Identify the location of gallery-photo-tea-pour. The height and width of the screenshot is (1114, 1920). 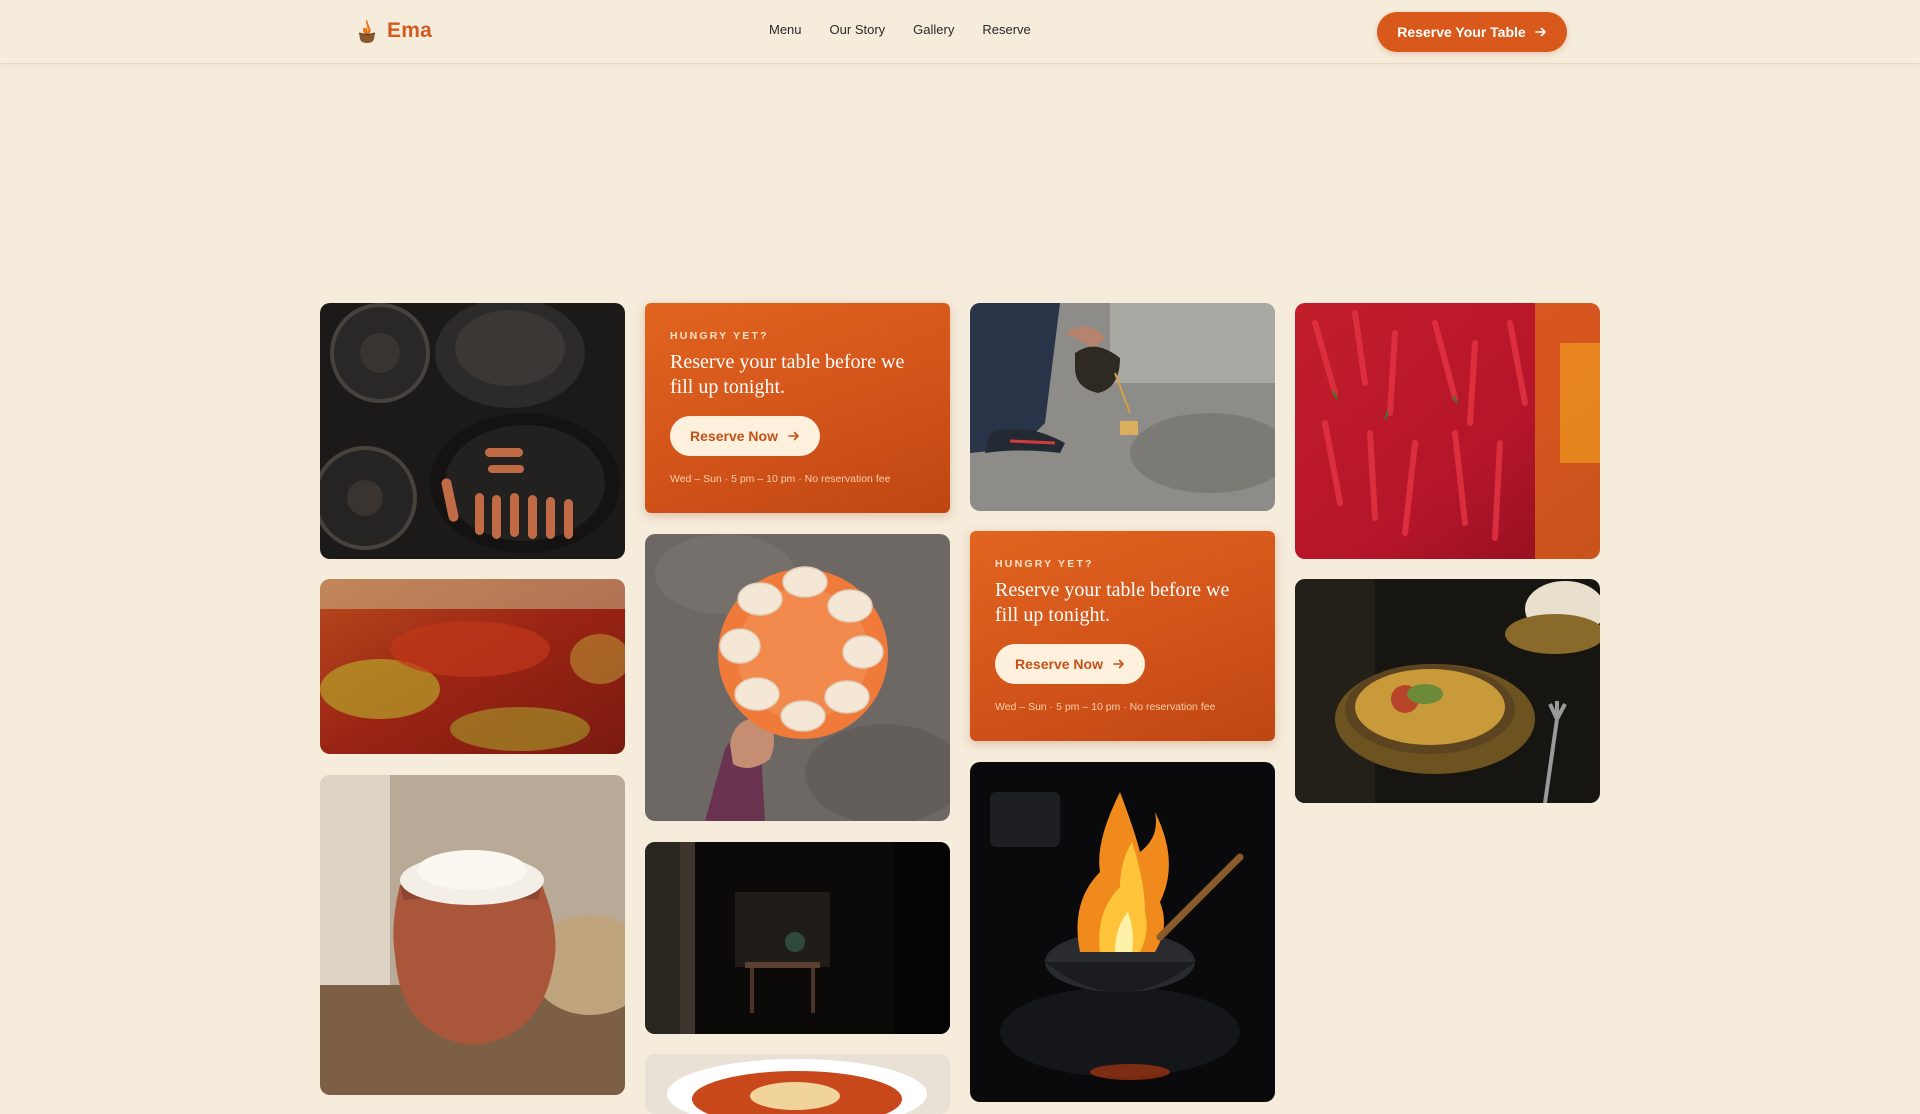
(1122, 407).